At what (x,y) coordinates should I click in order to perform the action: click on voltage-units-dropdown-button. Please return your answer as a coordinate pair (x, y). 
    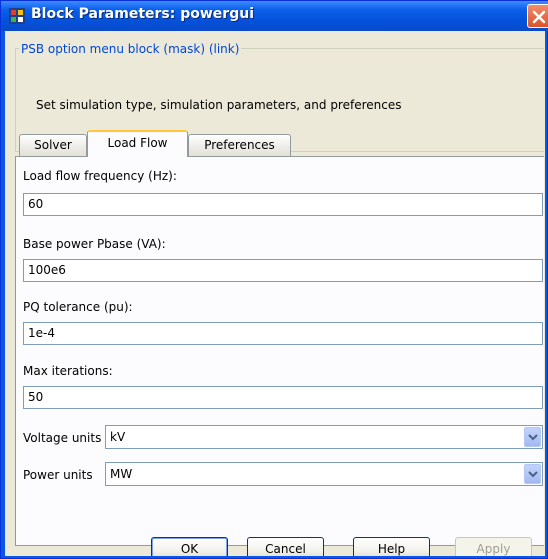
    Looking at the image, I should click on (532, 437).